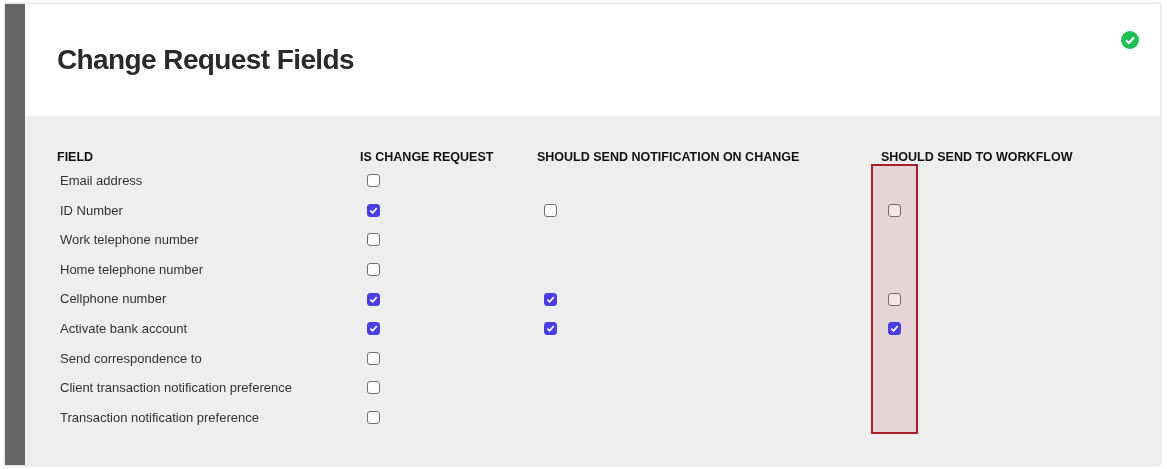 Image resolution: width=1167 pixels, height=469 pixels. Describe the element at coordinates (113, 299) in the screenshot. I see `field-label: Cellphone number` at that location.